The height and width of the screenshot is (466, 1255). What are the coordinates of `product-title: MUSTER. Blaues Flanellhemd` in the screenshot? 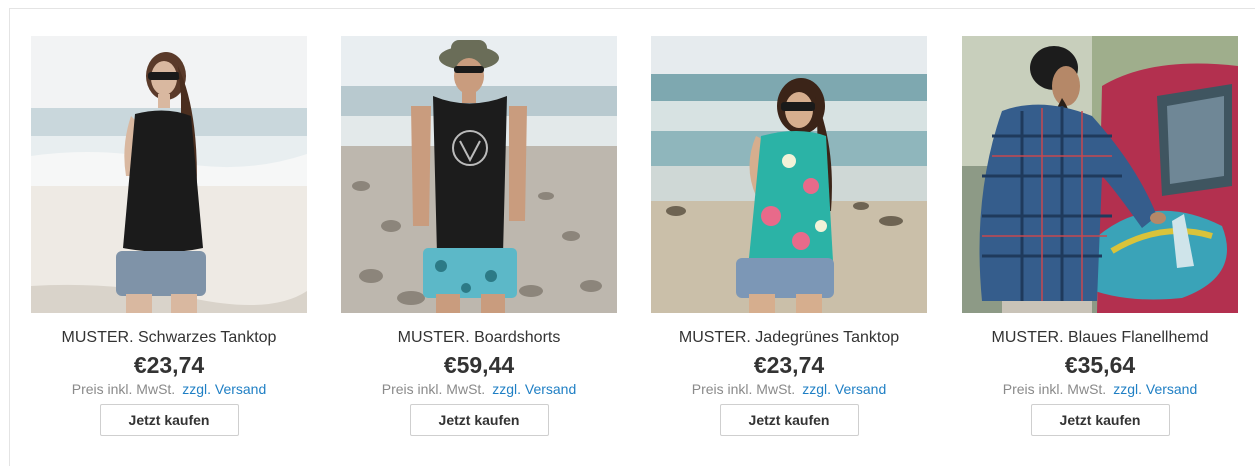 It's located at (1100, 338).